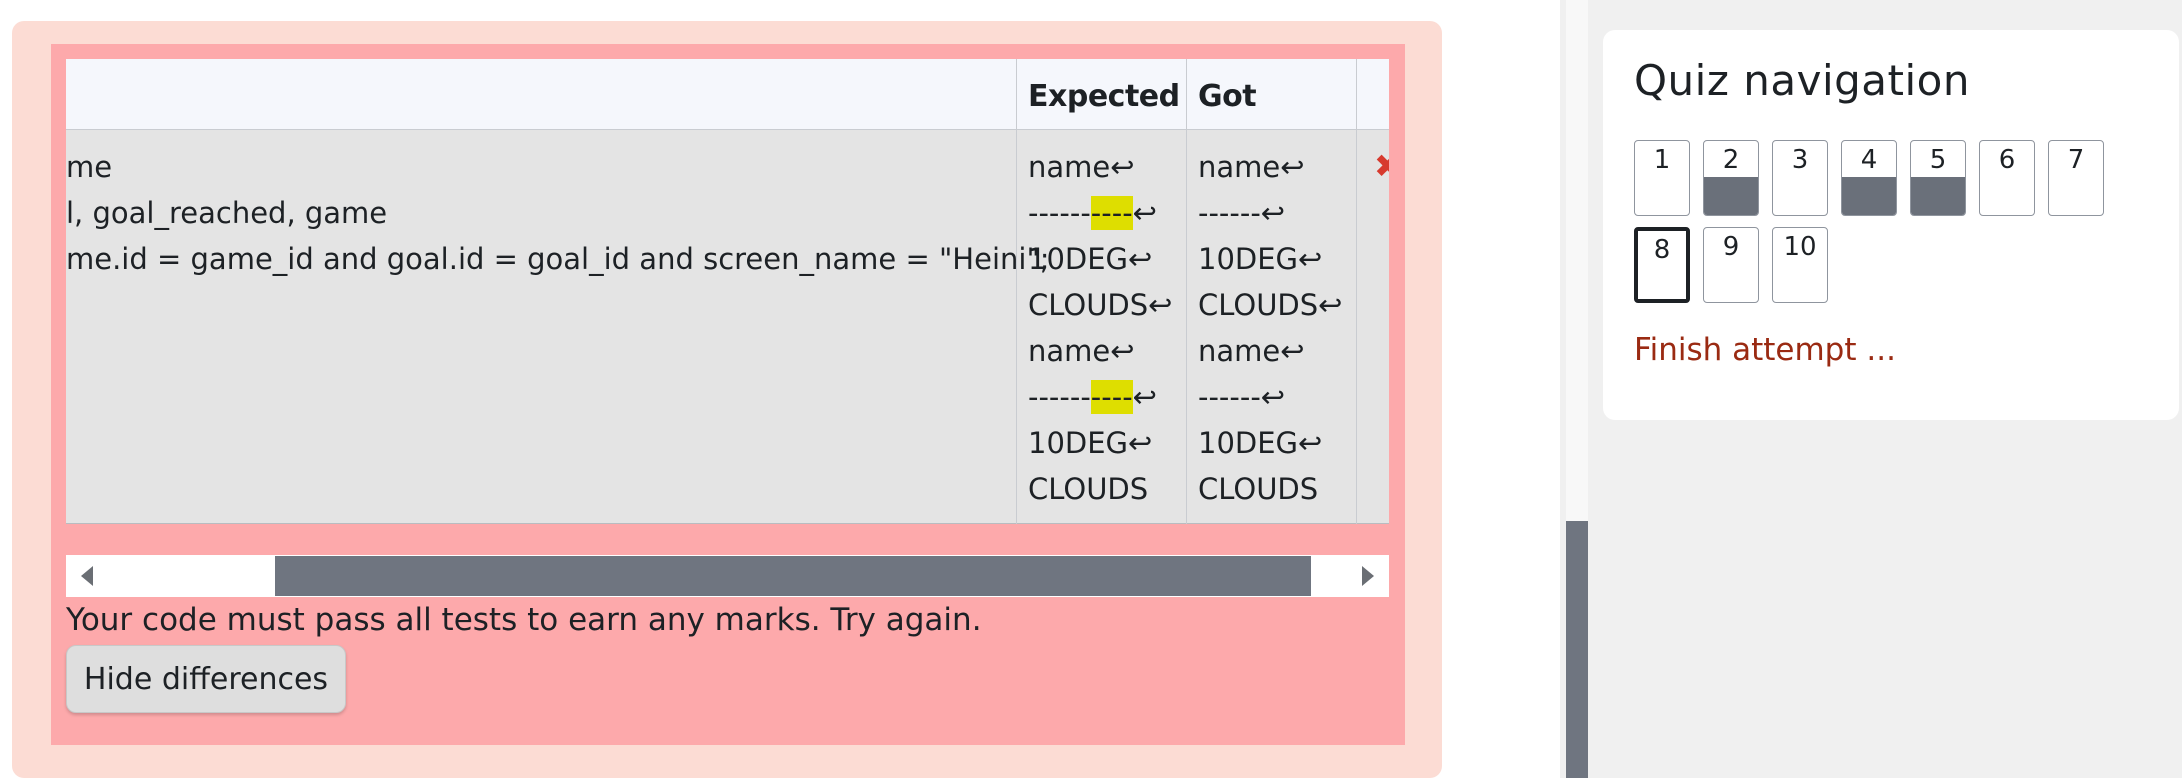 Image resolution: width=2182 pixels, height=778 pixels. What do you see at coordinates (1662, 250) in the screenshot?
I see `question-number: 8` at bounding box center [1662, 250].